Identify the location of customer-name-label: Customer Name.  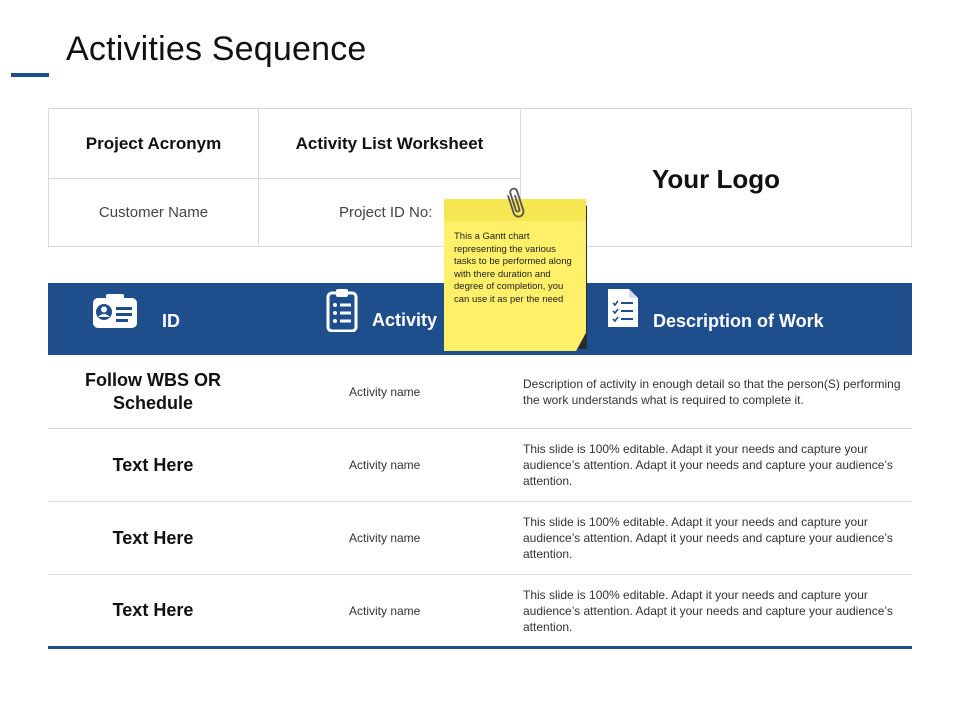
(153, 212).